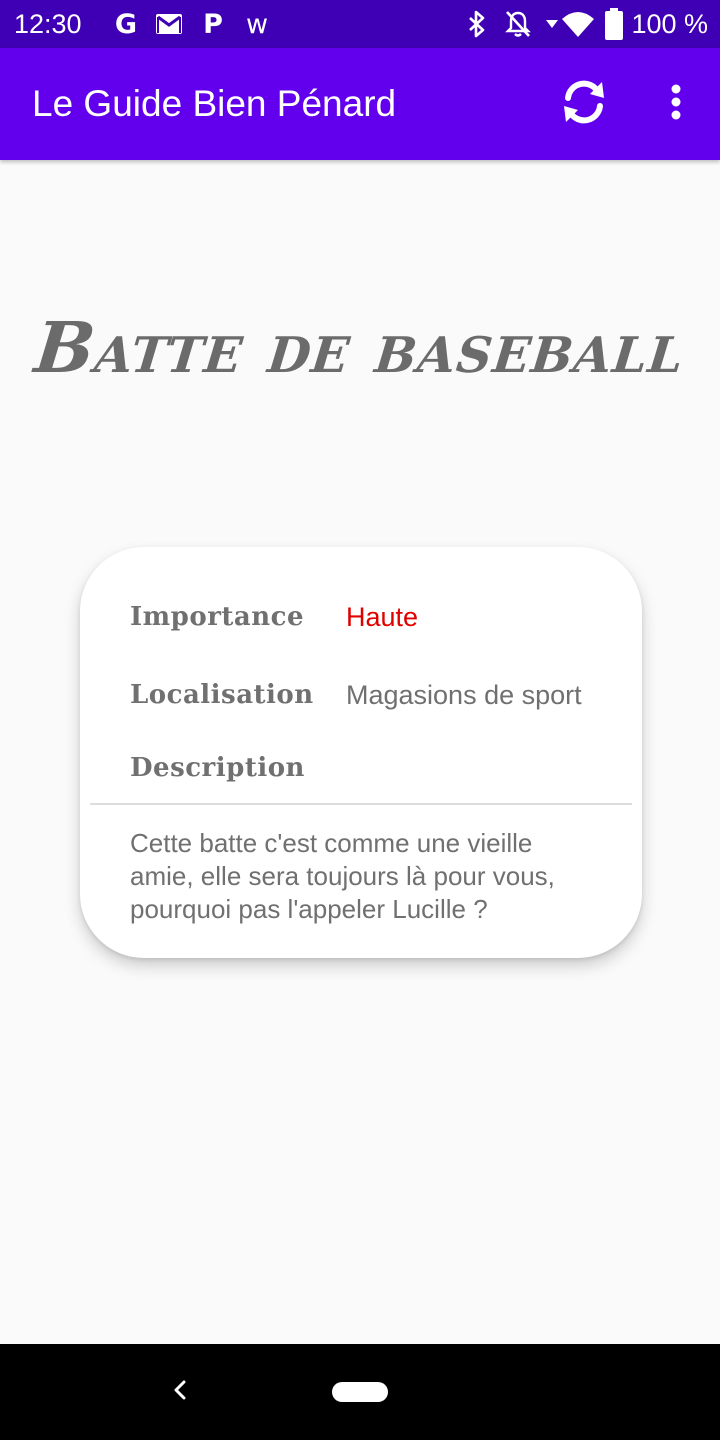  Describe the element at coordinates (217, 768) in the screenshot. I see `description-label: Description` at that location.